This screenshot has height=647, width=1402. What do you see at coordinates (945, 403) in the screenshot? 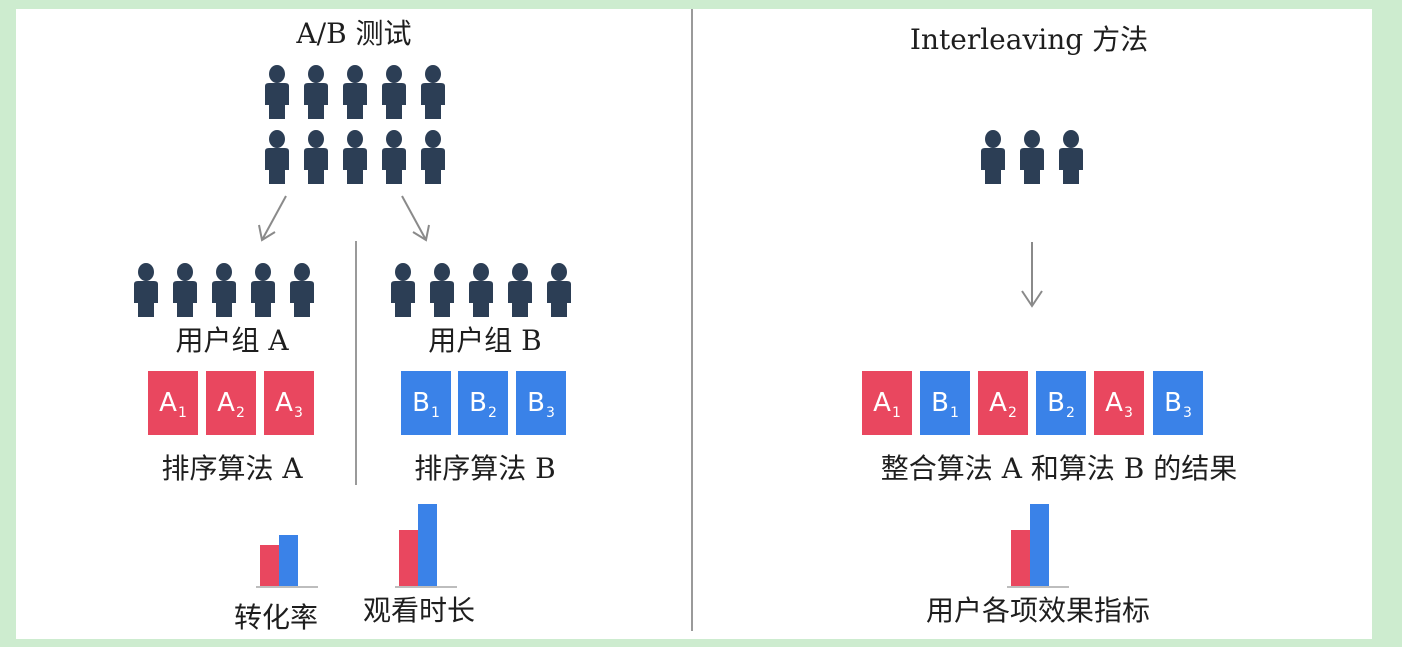
I see `interleaved-card-b1: B1` at bounding box center [945, 403].